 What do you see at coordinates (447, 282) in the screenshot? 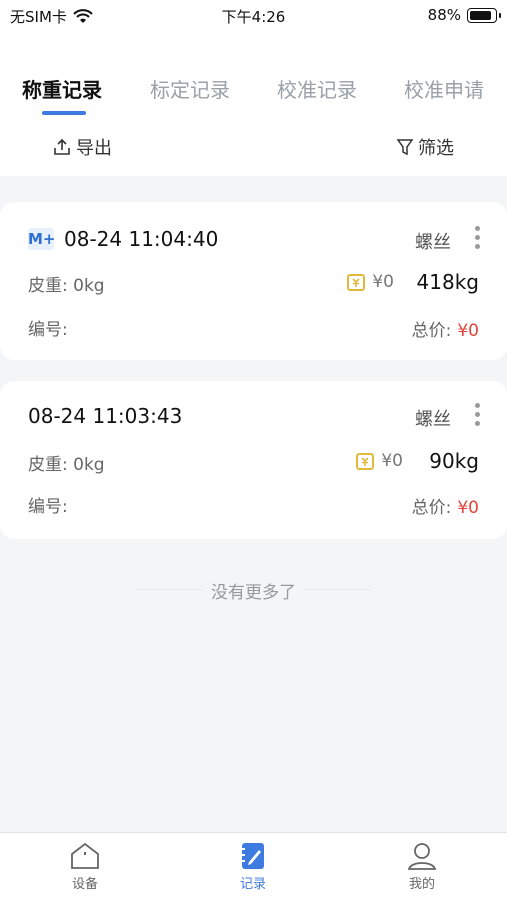
I see `net-weight: 418kg` at bounding box center [447, 282].